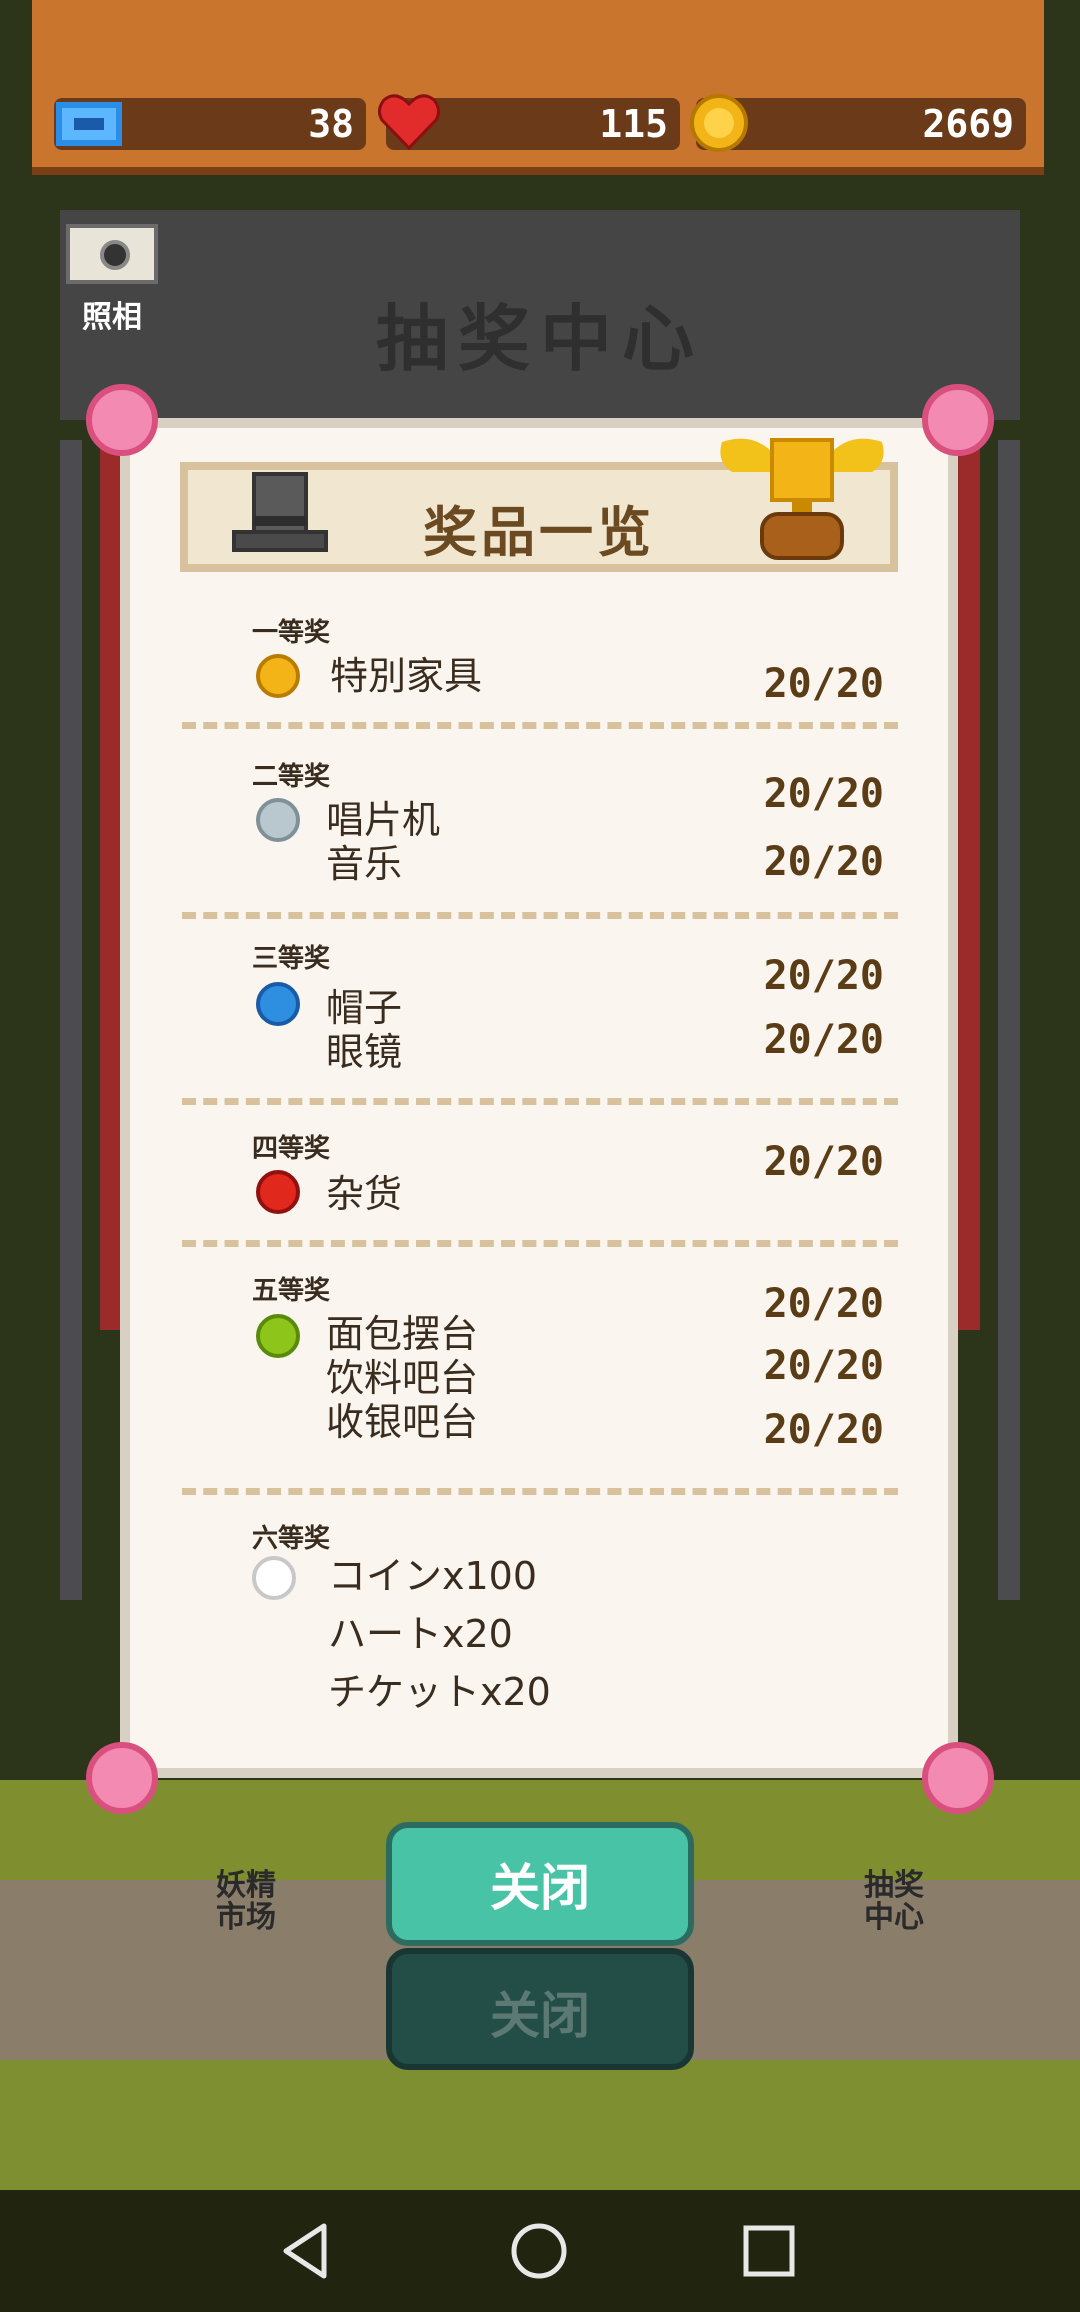 Image resolution: width=1080 pixels, height=2312 pixels. What do you see at coordinates (769, 2251) in the screenshot?
I see `recents-square-icon` at bounding box center [769, 2251].